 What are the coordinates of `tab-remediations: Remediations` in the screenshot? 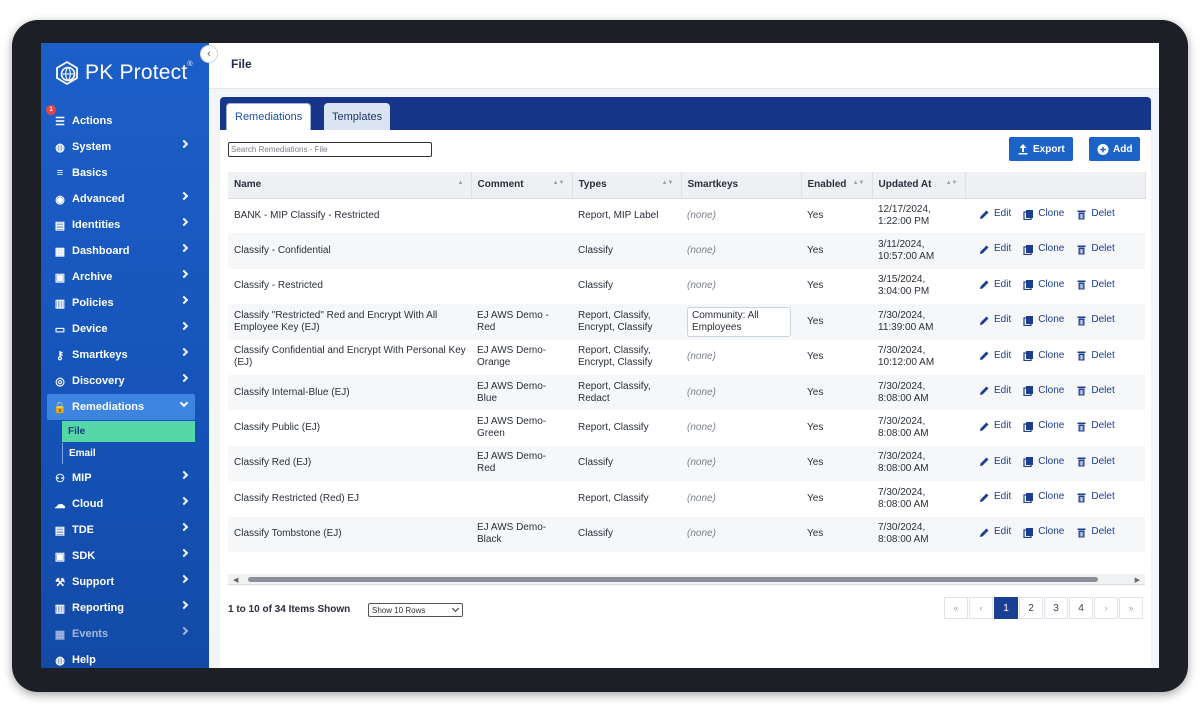 It's located at (269, 116).